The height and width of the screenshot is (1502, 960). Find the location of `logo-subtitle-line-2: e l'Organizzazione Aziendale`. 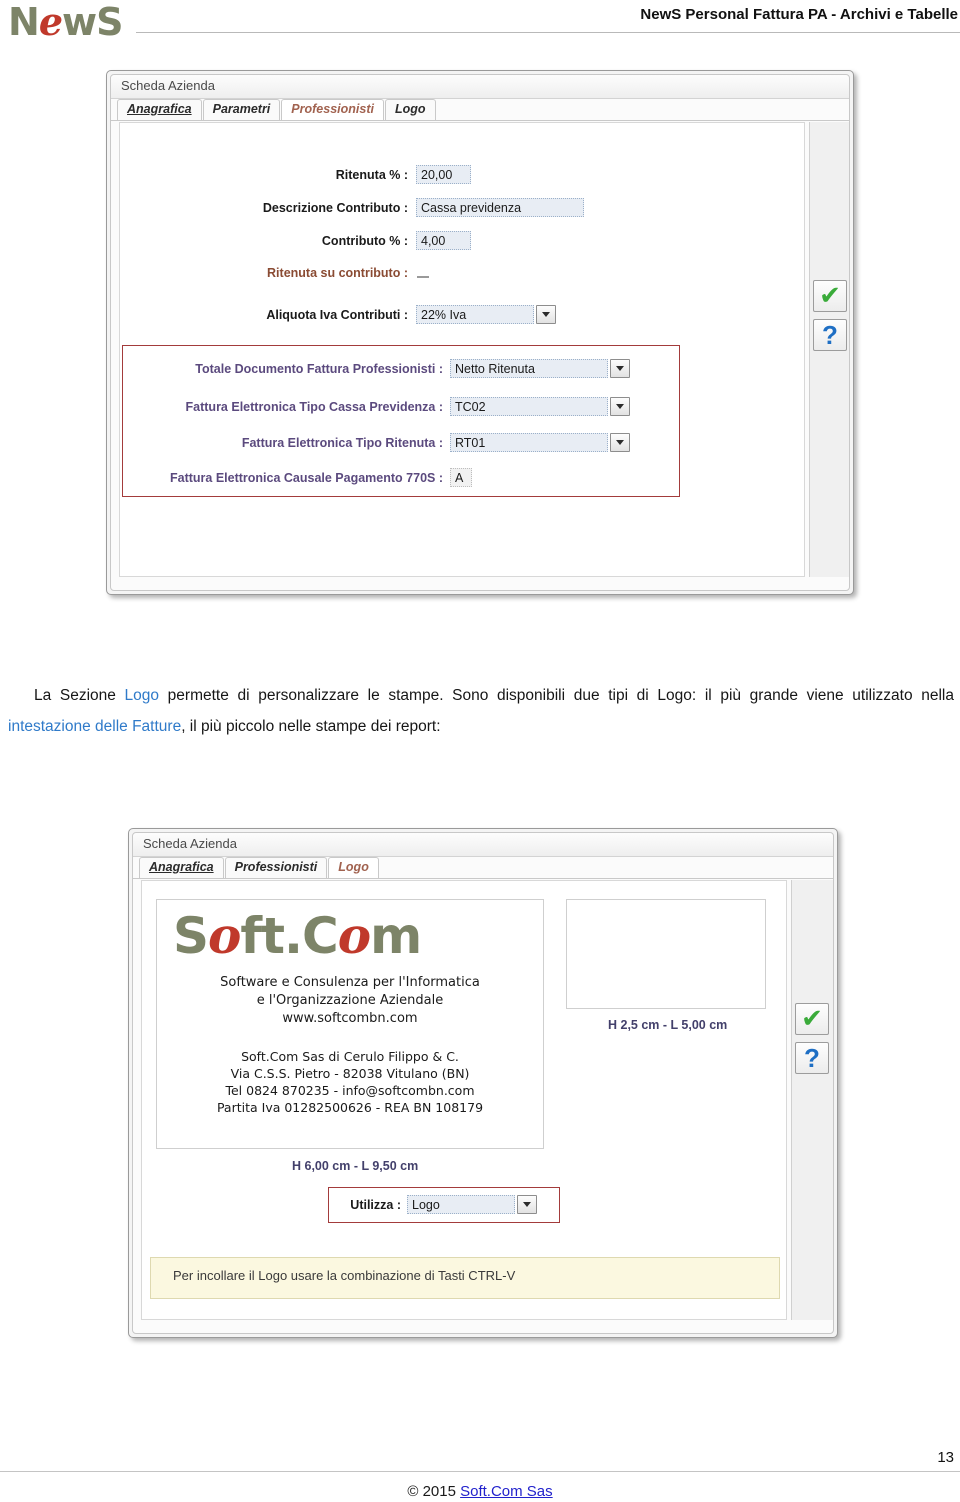

logo-subtitle-line-2: e l'Organizzazione Aziendale is located at coordinates (350, 1000).